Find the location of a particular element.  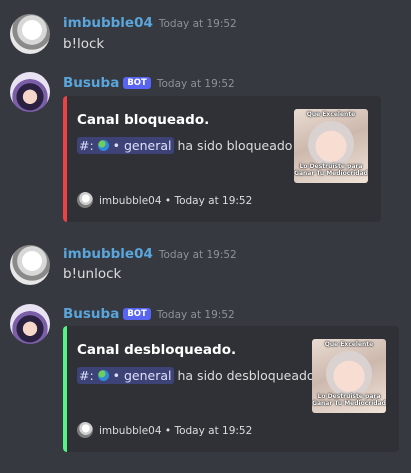

embed-description: #: • general ha sido bloqueado is located at coordinates (185, 145).